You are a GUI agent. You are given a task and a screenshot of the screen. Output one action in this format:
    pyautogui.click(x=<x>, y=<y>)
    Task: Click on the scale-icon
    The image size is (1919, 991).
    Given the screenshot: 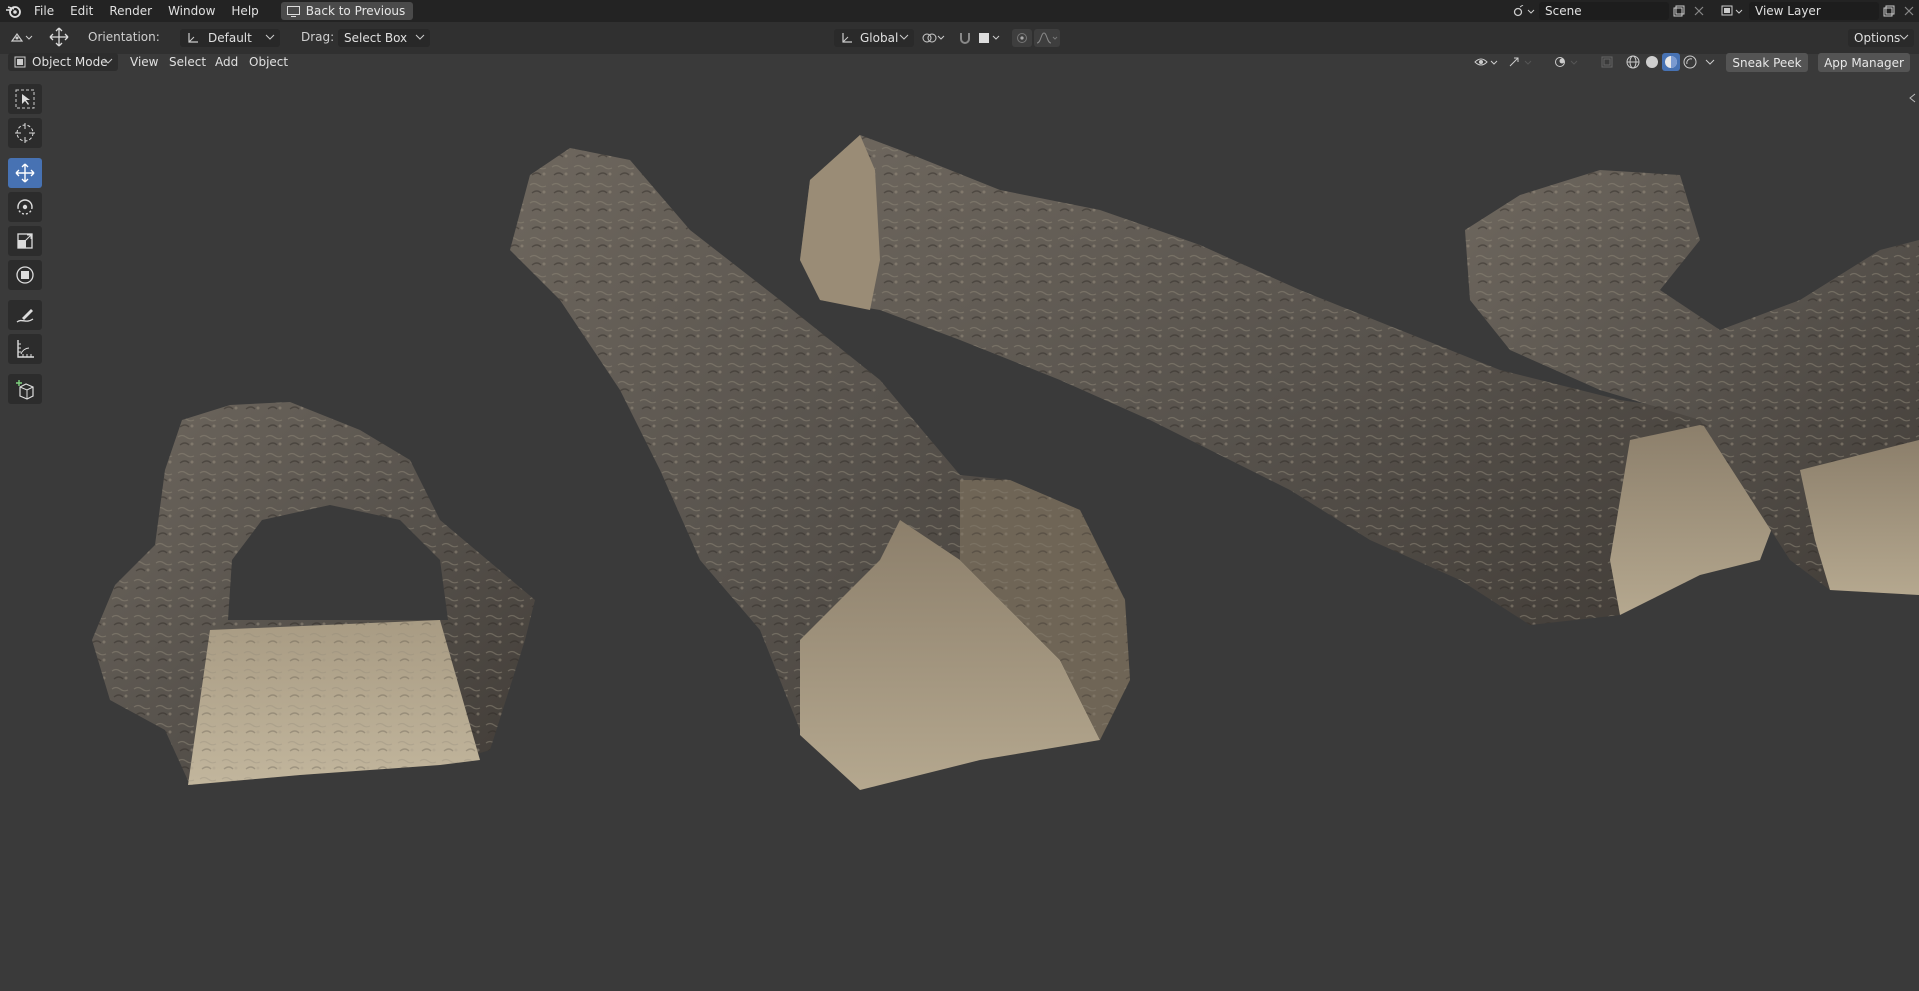 What is the action you would take?
    pyautogui.click(x=25, y=241)
    